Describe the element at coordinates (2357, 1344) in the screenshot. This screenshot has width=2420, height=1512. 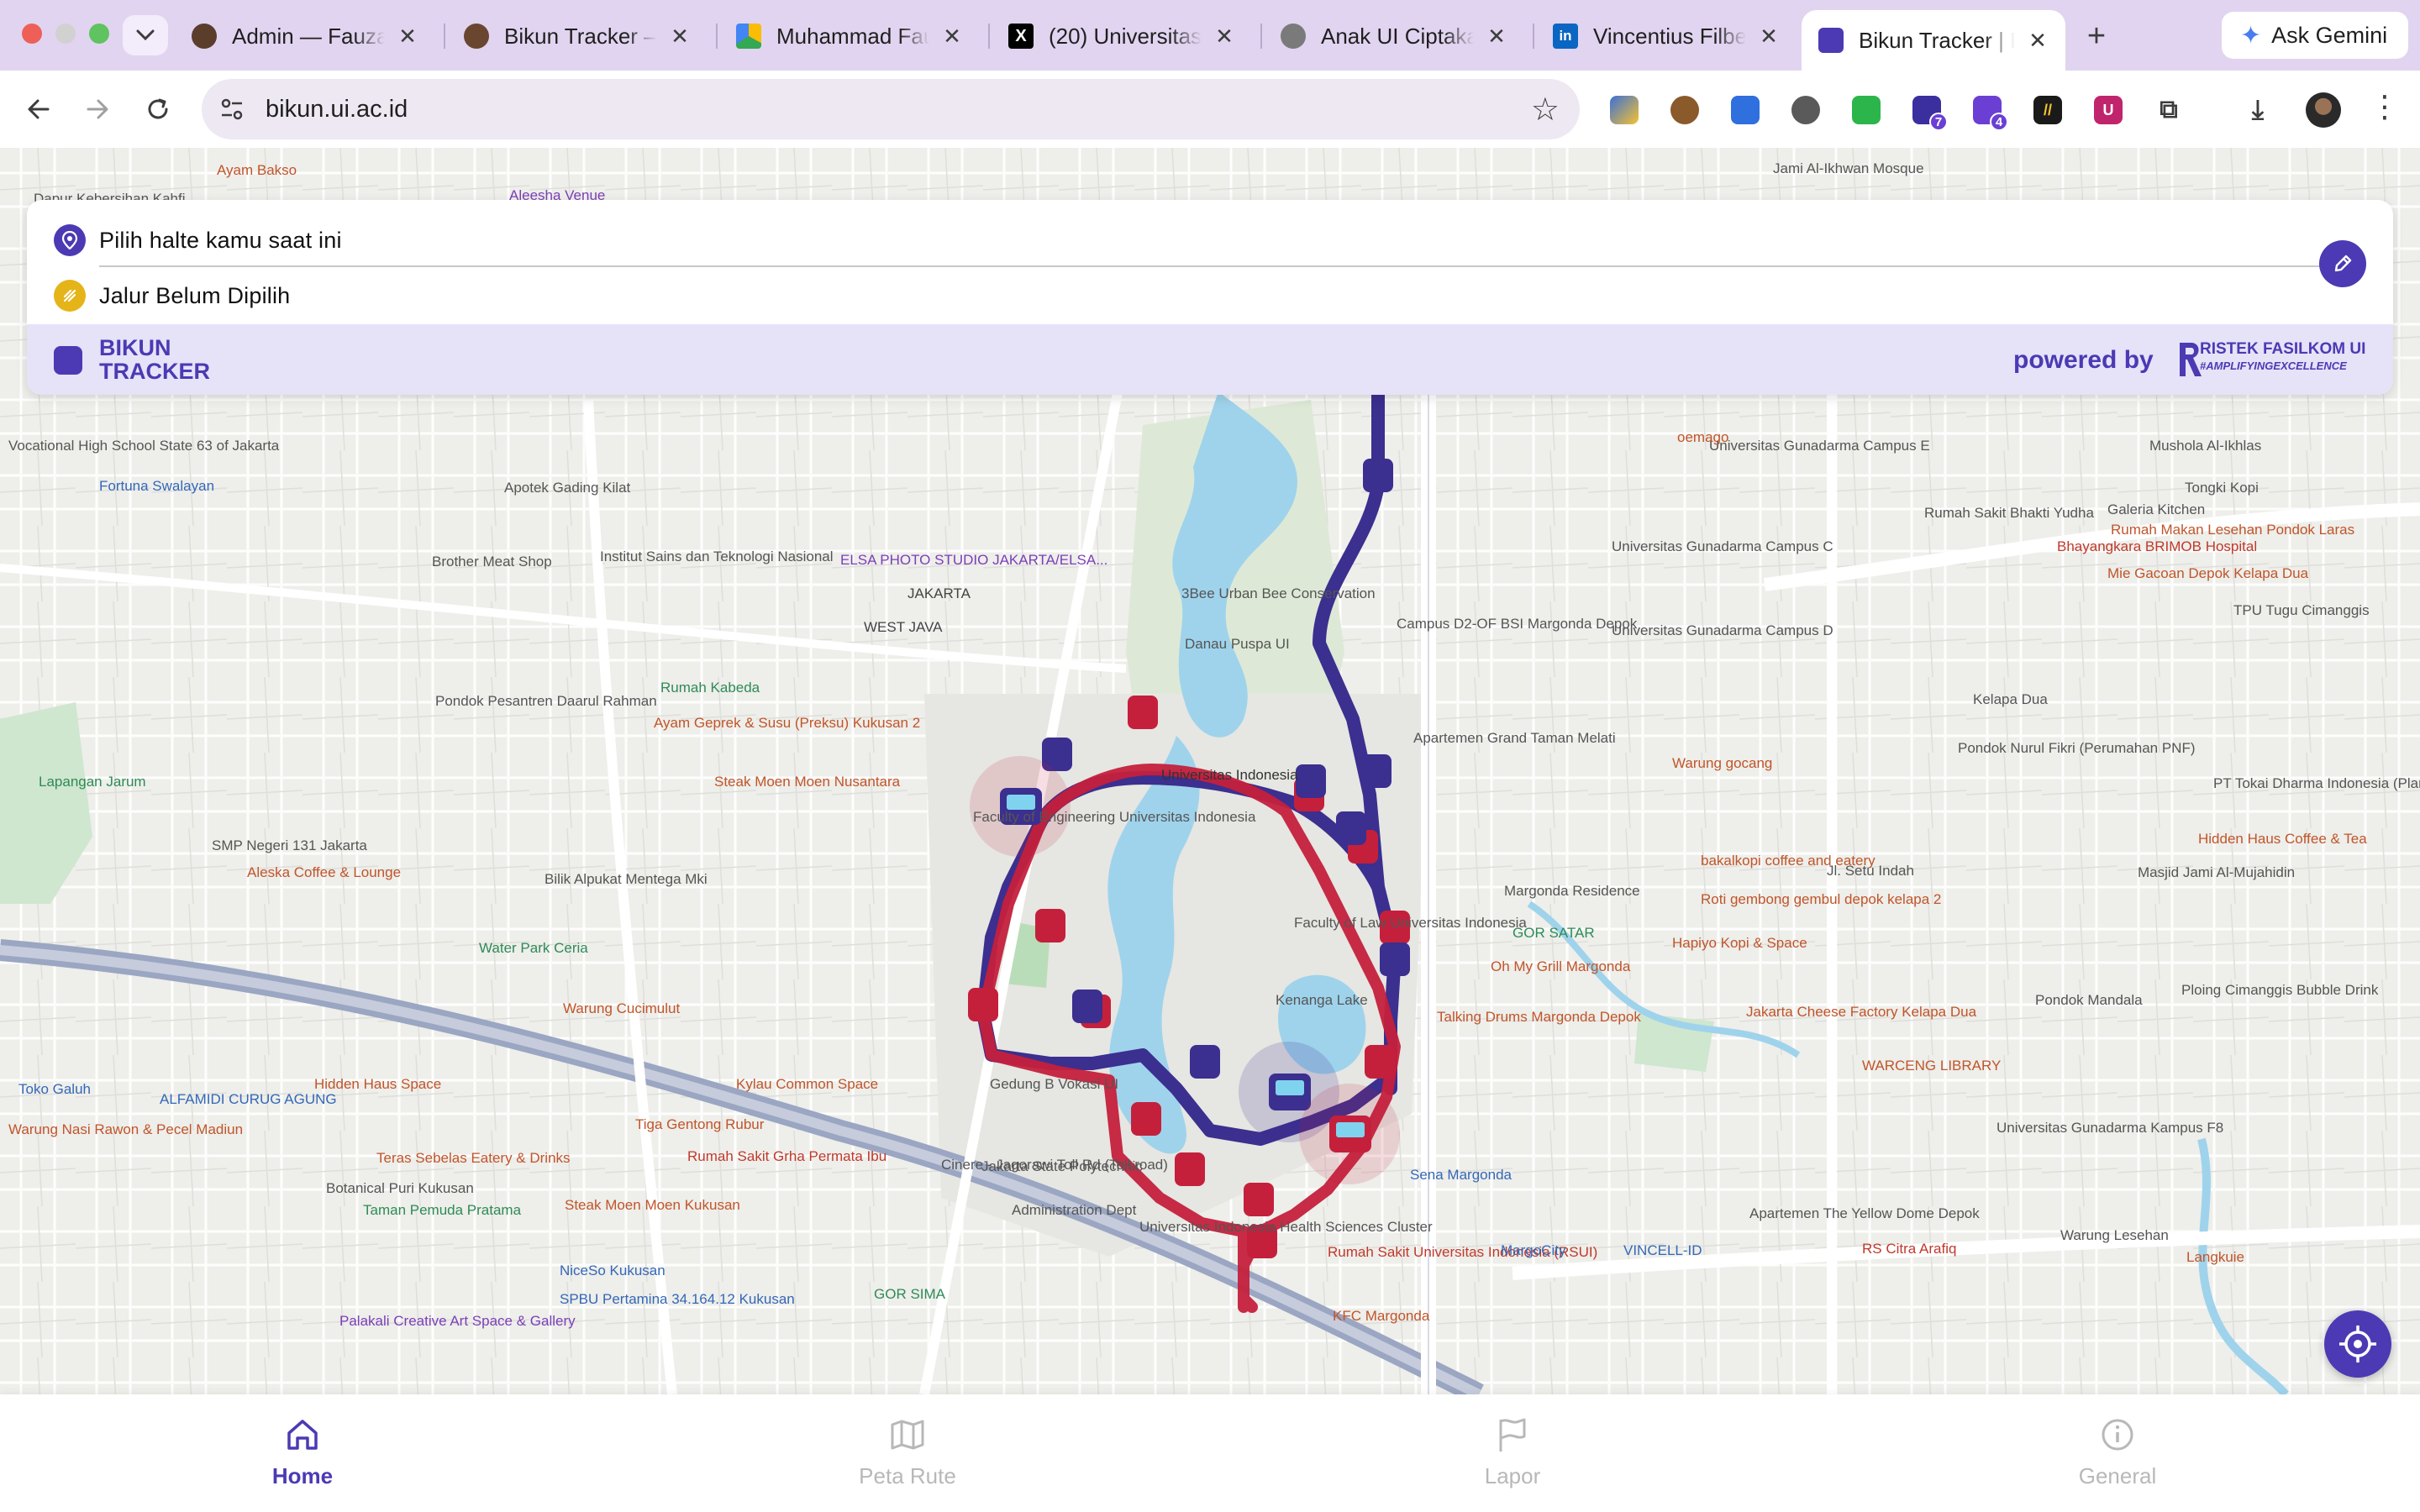
I see `locate-me-button` at that location.